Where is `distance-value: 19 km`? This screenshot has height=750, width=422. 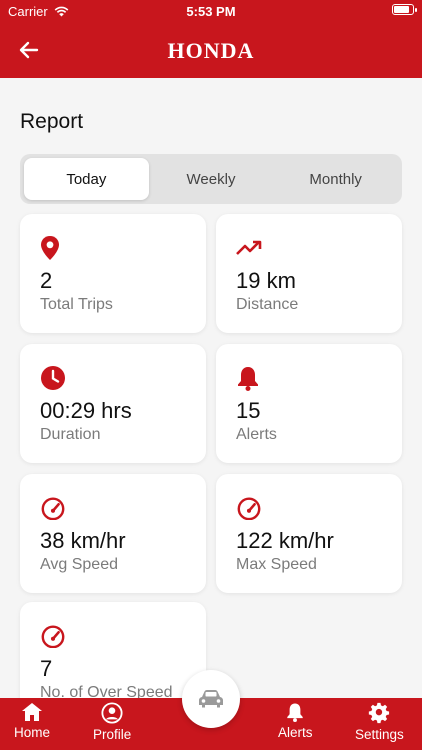
distance-value: 19 km is located at coordinates (266, 280).